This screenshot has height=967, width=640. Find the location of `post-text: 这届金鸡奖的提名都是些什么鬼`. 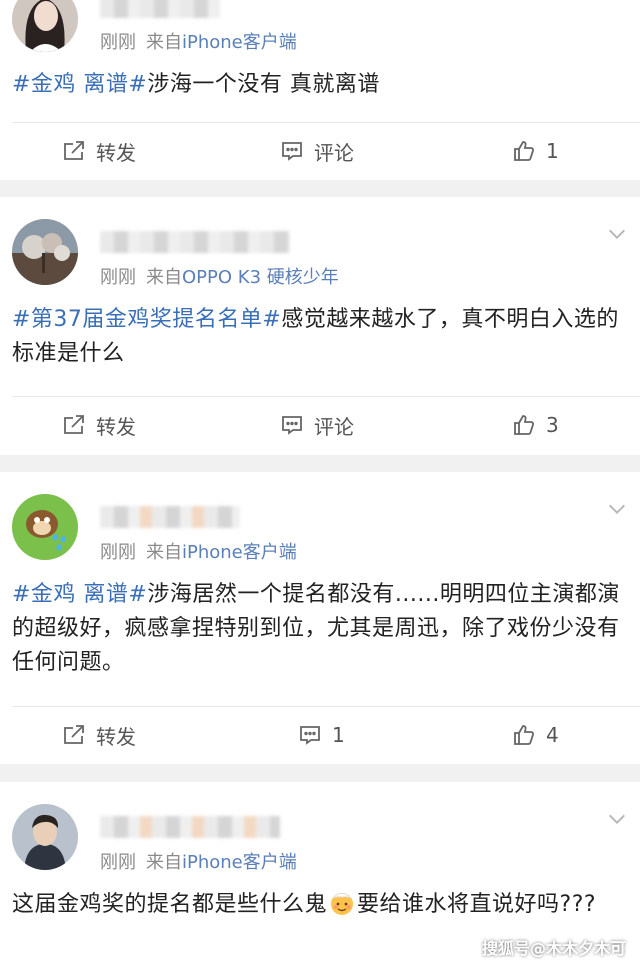

post-text: 这届金鸡奖的提名都是些什么鬼 is located at coordinates (170, 904).